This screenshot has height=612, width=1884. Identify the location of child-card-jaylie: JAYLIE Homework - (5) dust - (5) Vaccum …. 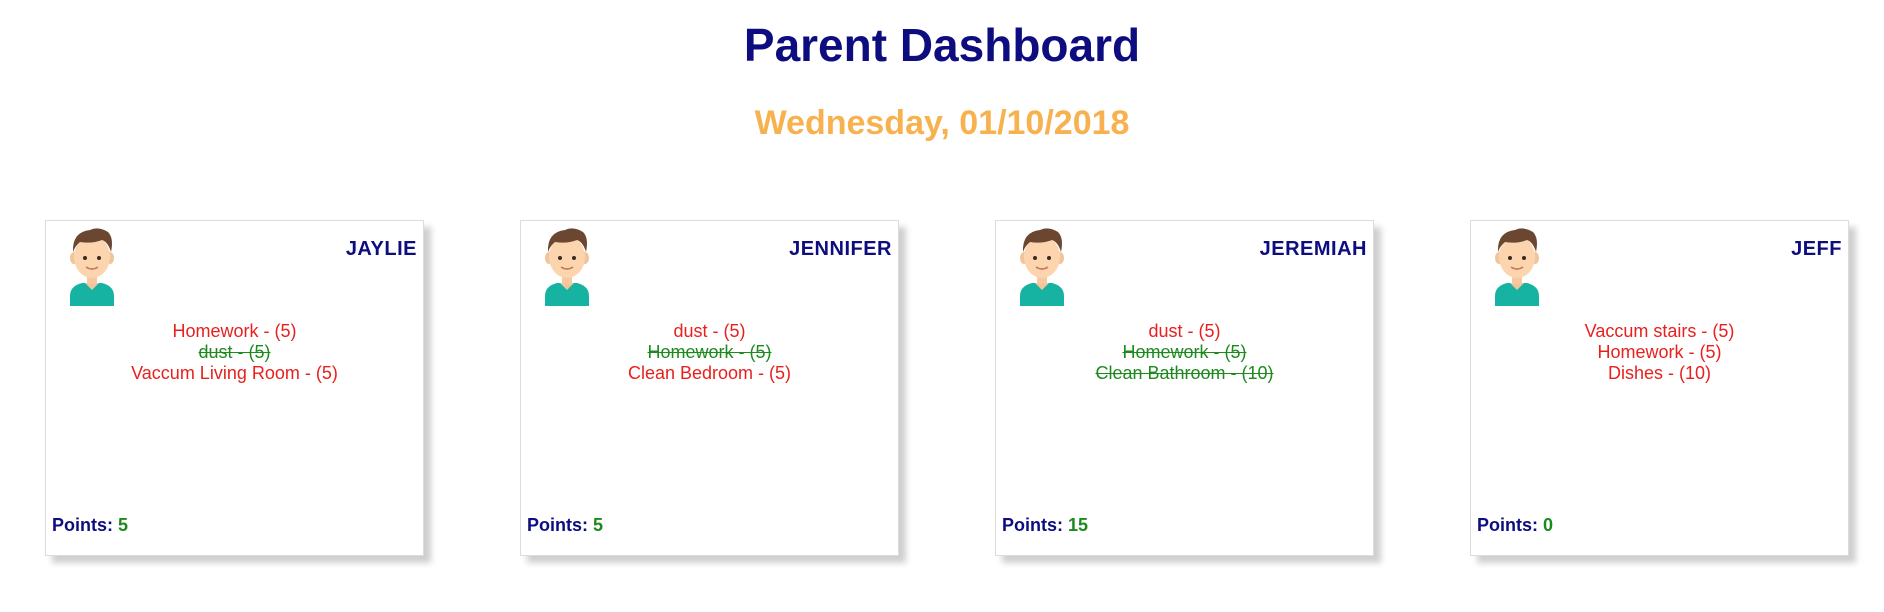
(234, 388).